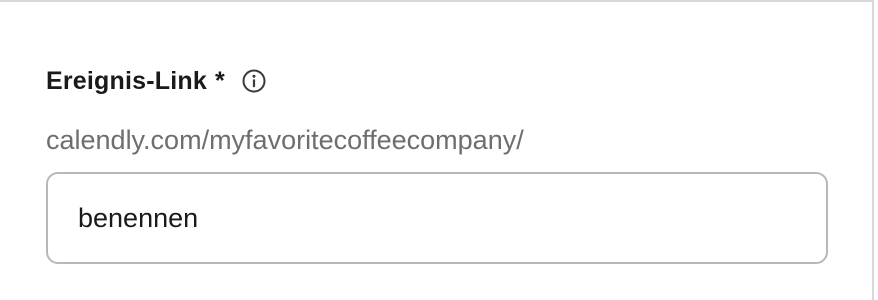 This screenshot has height=300, width=878. I want to click on required-marker: *, so click(219, 80).